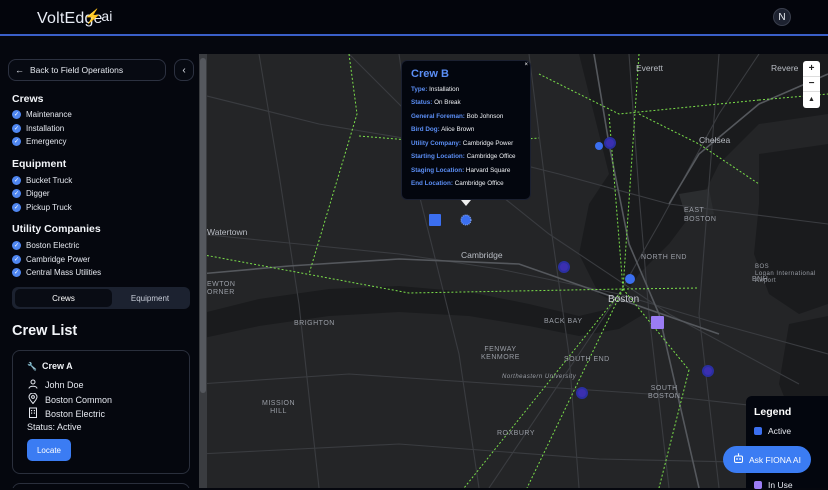  I want to click on legend-label: Active, so click(780, 431).